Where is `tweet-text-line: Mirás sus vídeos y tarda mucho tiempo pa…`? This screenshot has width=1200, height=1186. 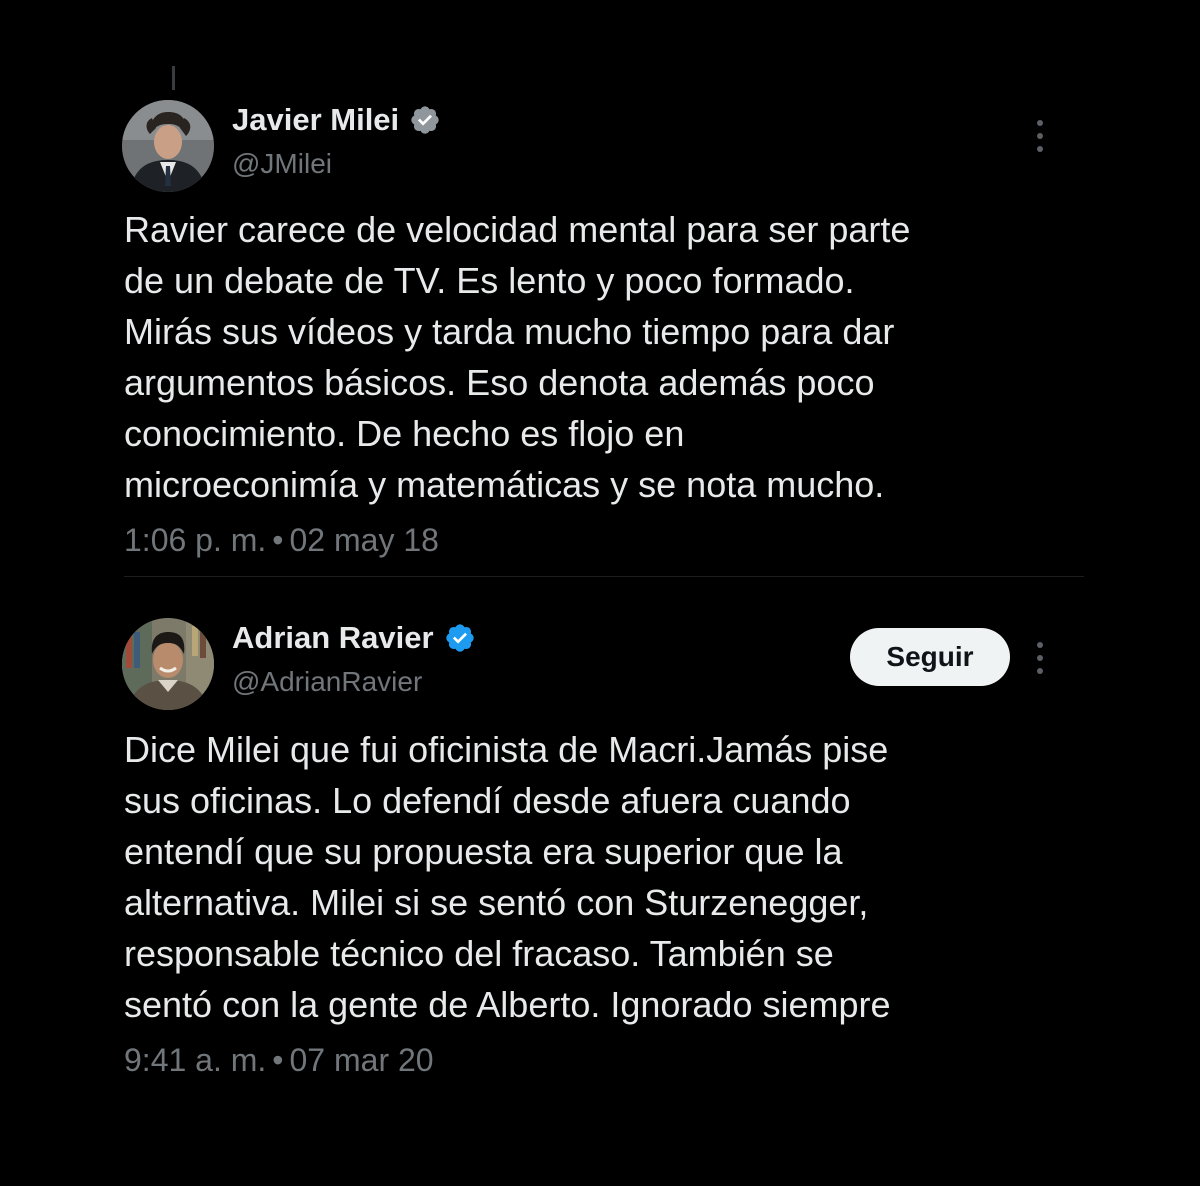
tweet-text-line: Mirás sus vídeos y tarda mucho tiempo pa… is located at coordinates (509, 331).